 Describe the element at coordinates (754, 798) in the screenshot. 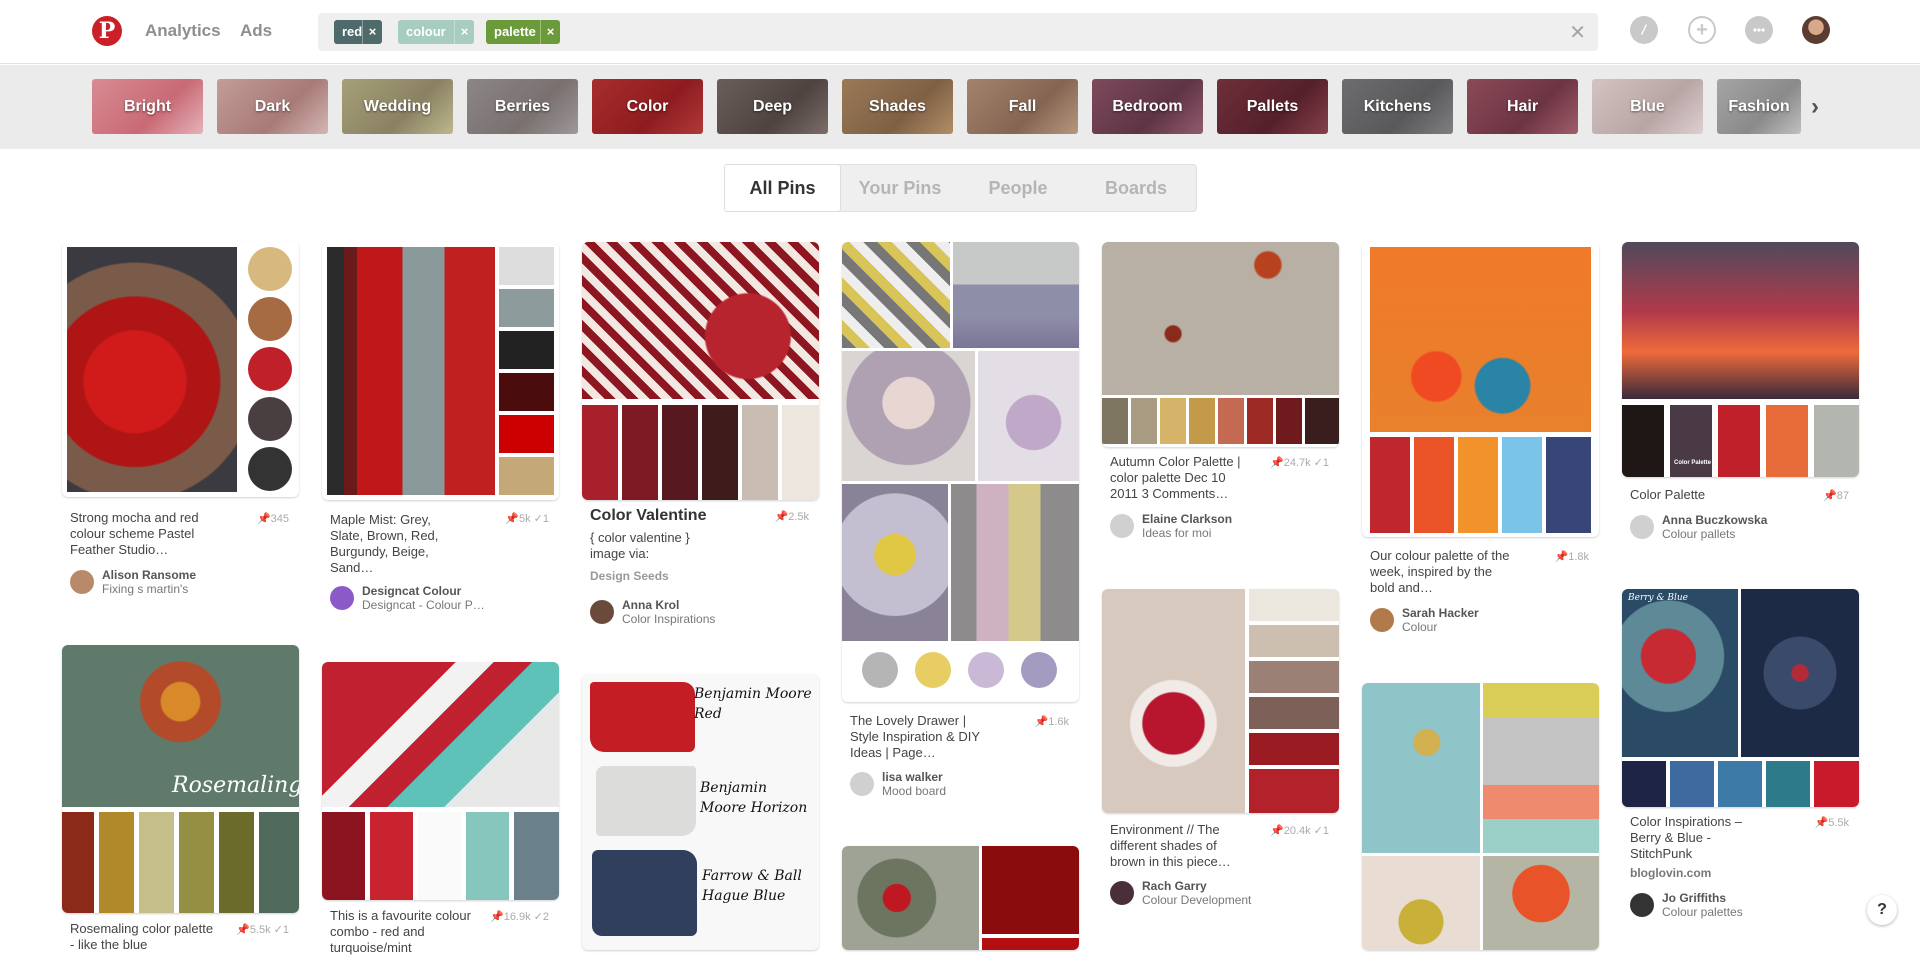

I see `image-caption: Benjamin Moore Horizon` at that location.